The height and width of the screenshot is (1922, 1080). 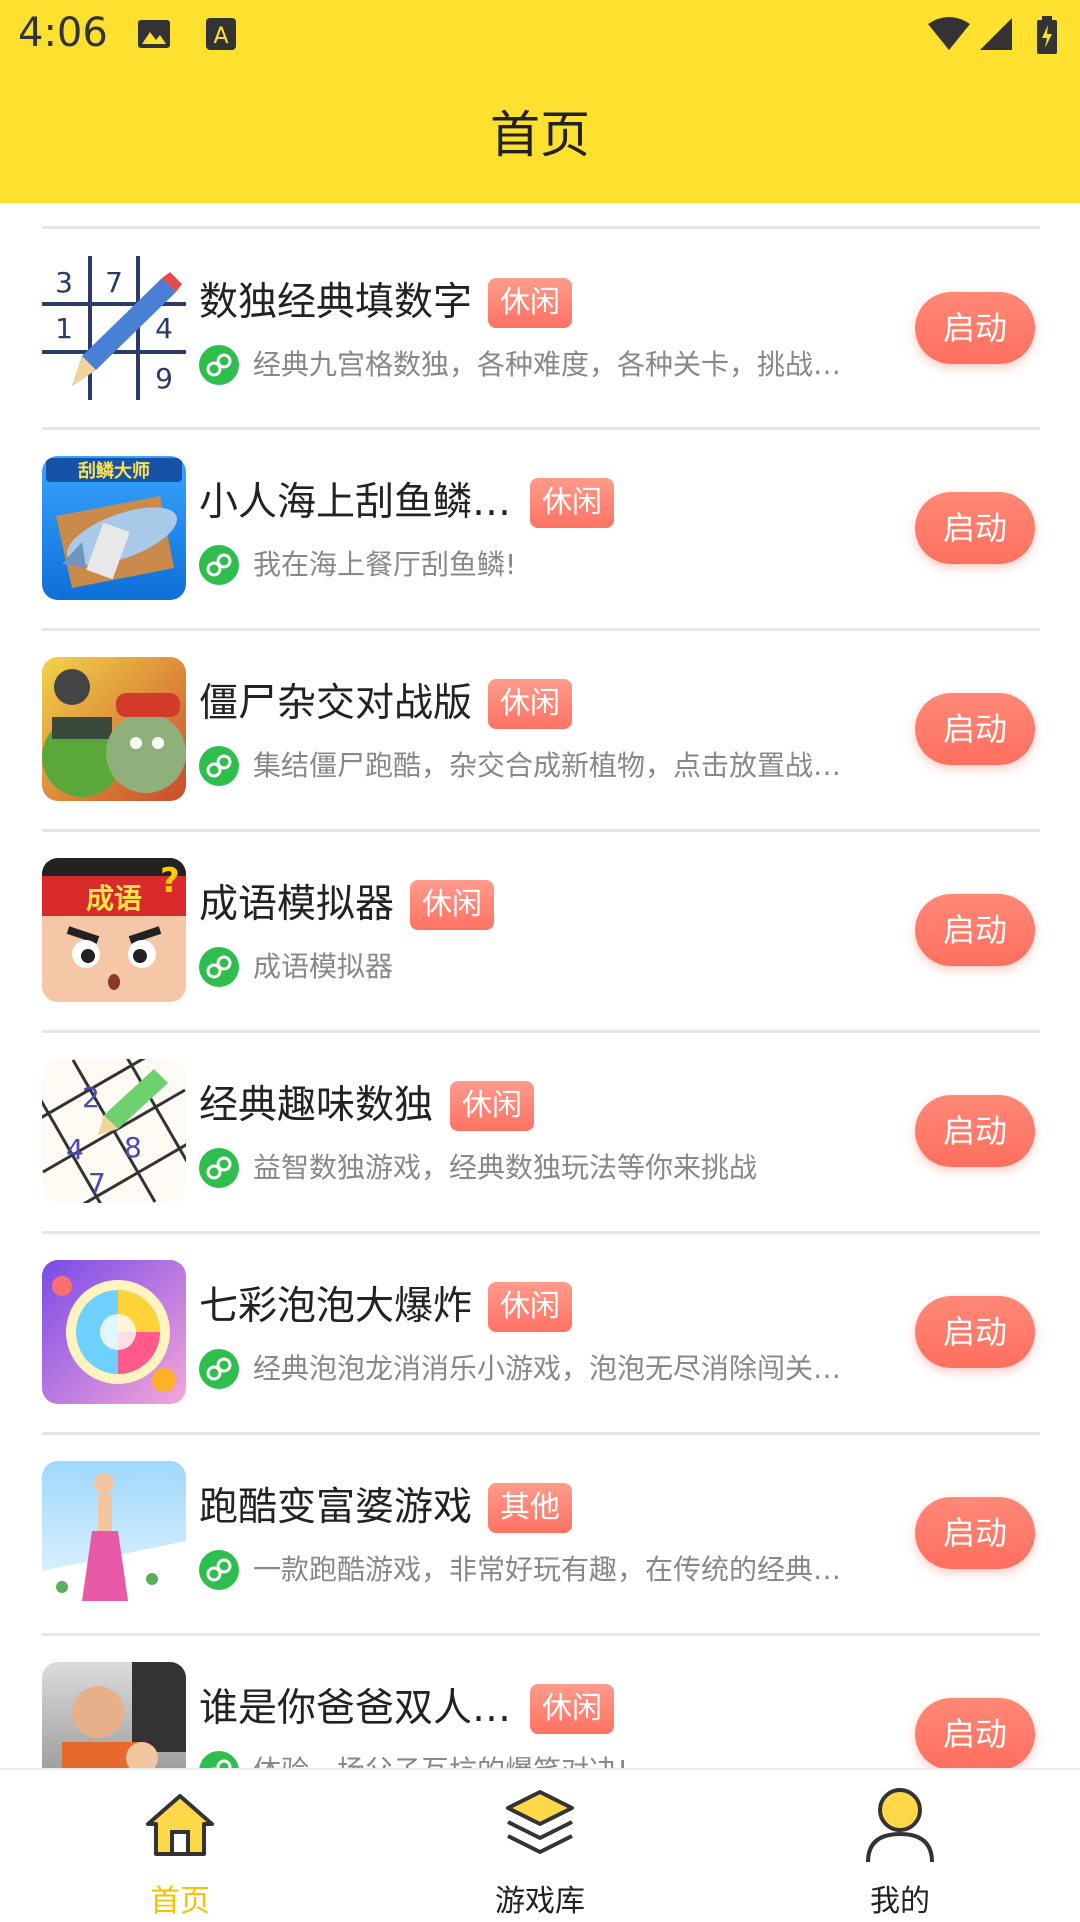 I want to click on svg-text: A, so click(x=220, y=36).